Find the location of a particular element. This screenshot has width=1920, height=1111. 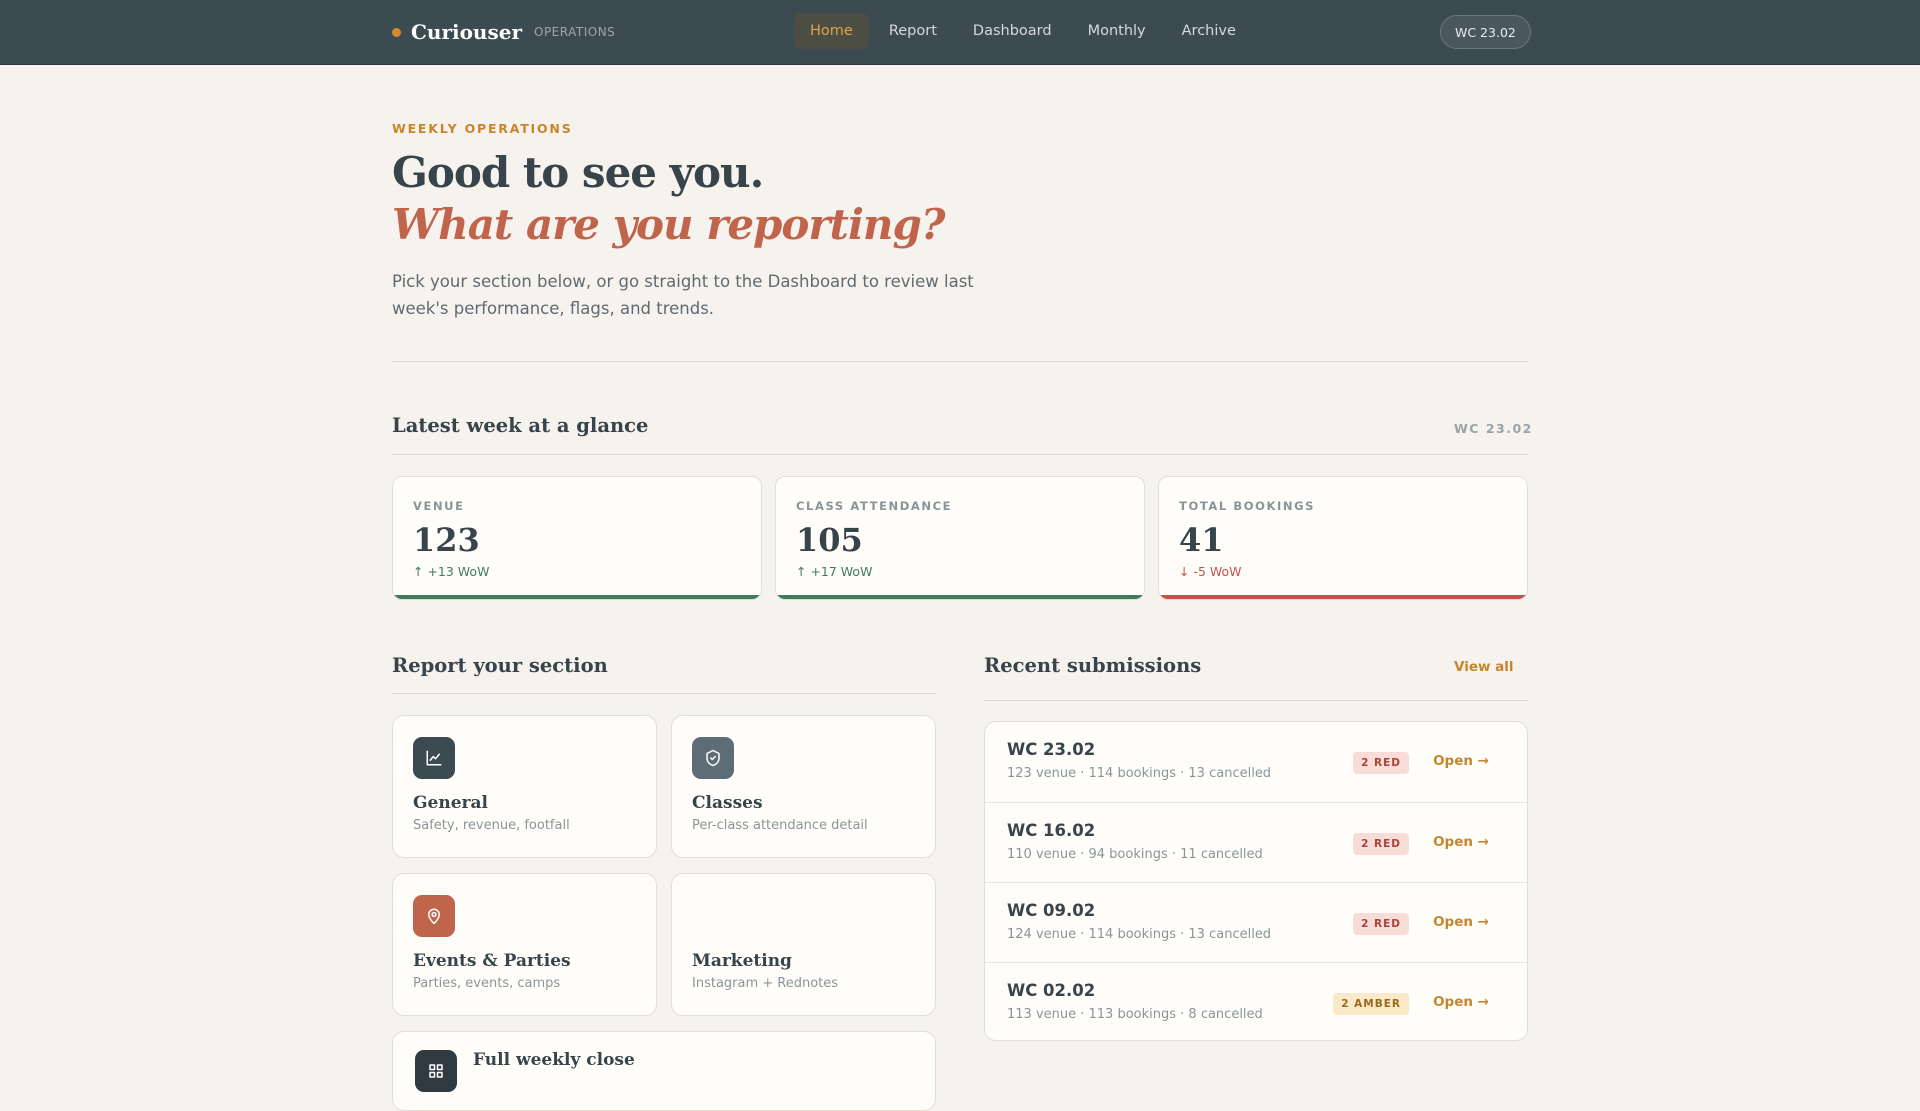

card-subtitle: Instagram + Rednotes is located at coordinates (765, 983).